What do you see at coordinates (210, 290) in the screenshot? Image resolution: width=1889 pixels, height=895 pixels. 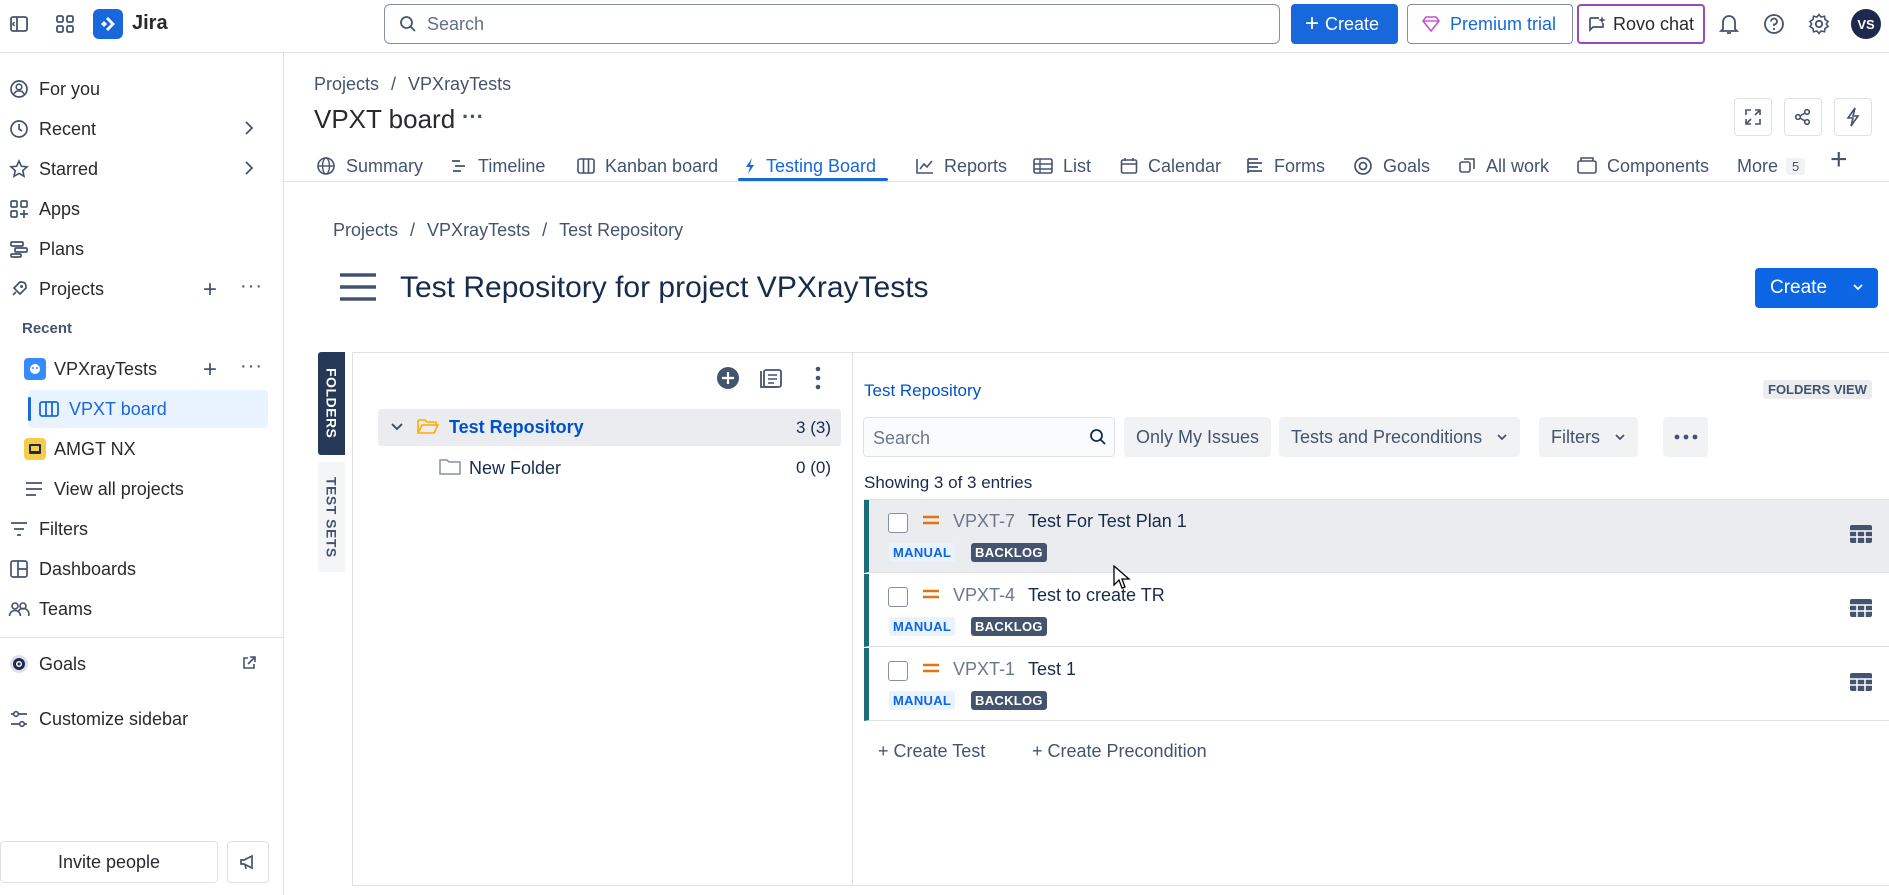 I see `add-project-plus-icon: +` at bounding box center [210, 290].